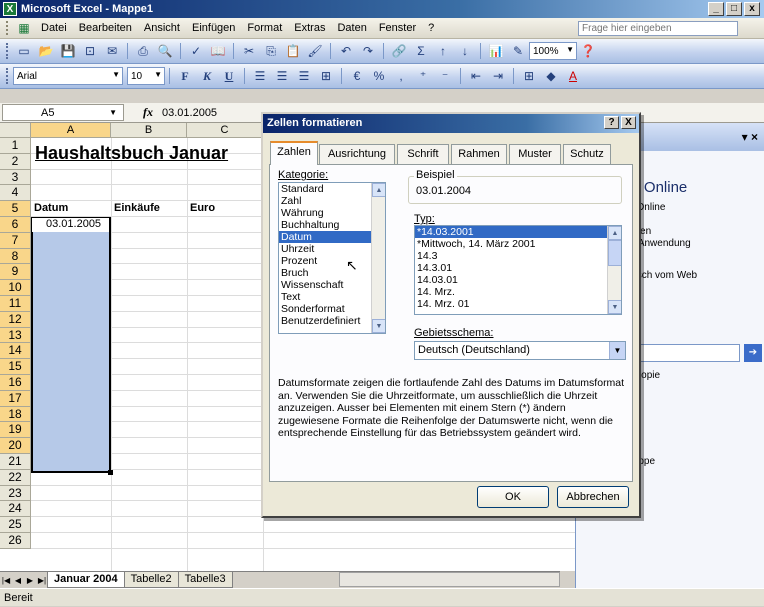  What do you see at coordinates (332, 309) in the screenshot?
I see `category-item: Sonderformat` at bounding box center [332, 309].